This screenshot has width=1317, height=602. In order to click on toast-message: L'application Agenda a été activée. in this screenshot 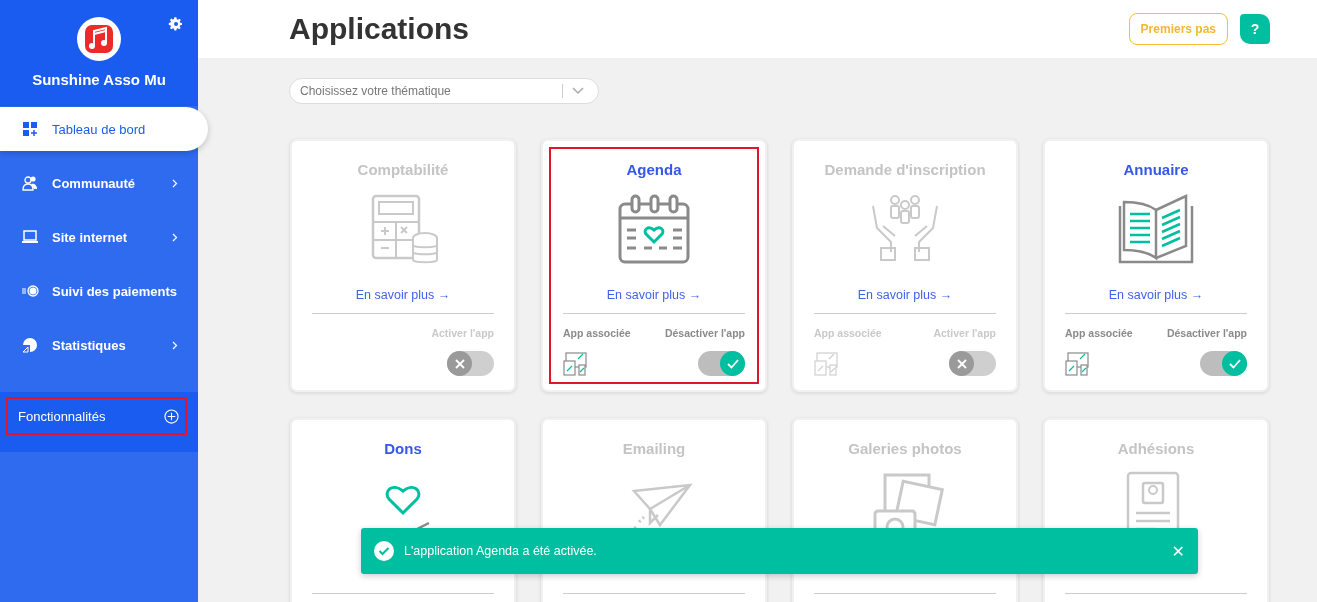, I will do `click(501, 551)`.